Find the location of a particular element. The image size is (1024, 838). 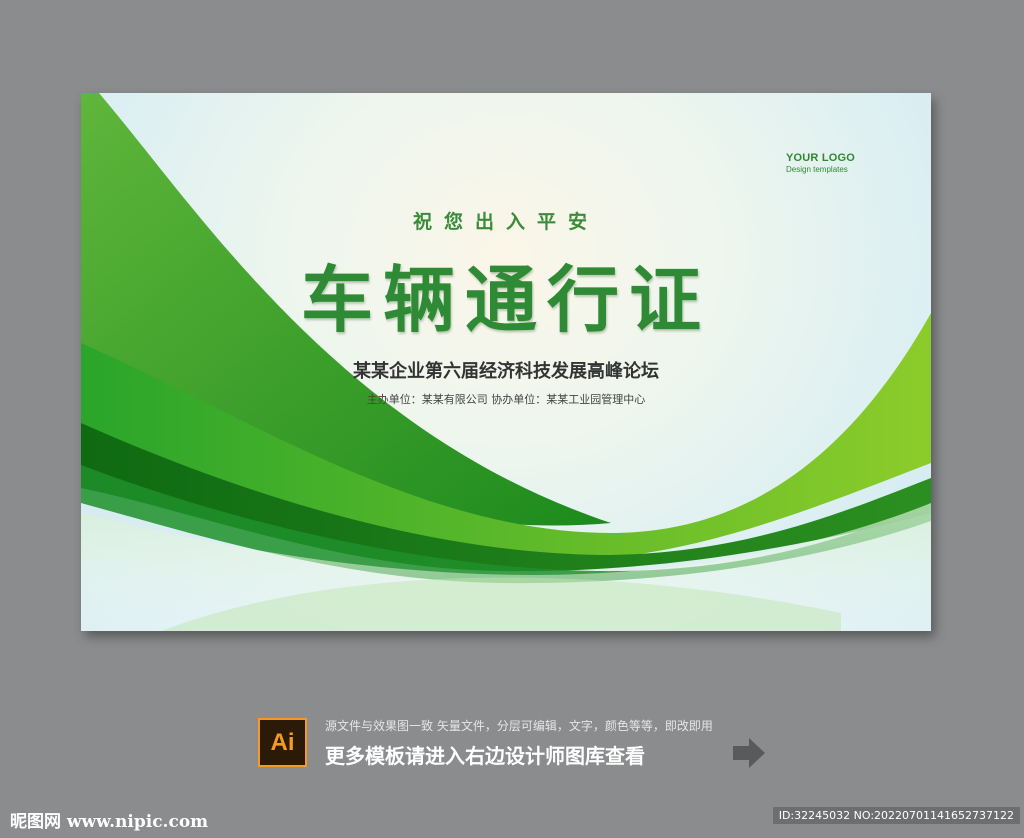

image-id-label: ID:32245032 NO:20220701141652737122 is located at coordinates (896, 815).